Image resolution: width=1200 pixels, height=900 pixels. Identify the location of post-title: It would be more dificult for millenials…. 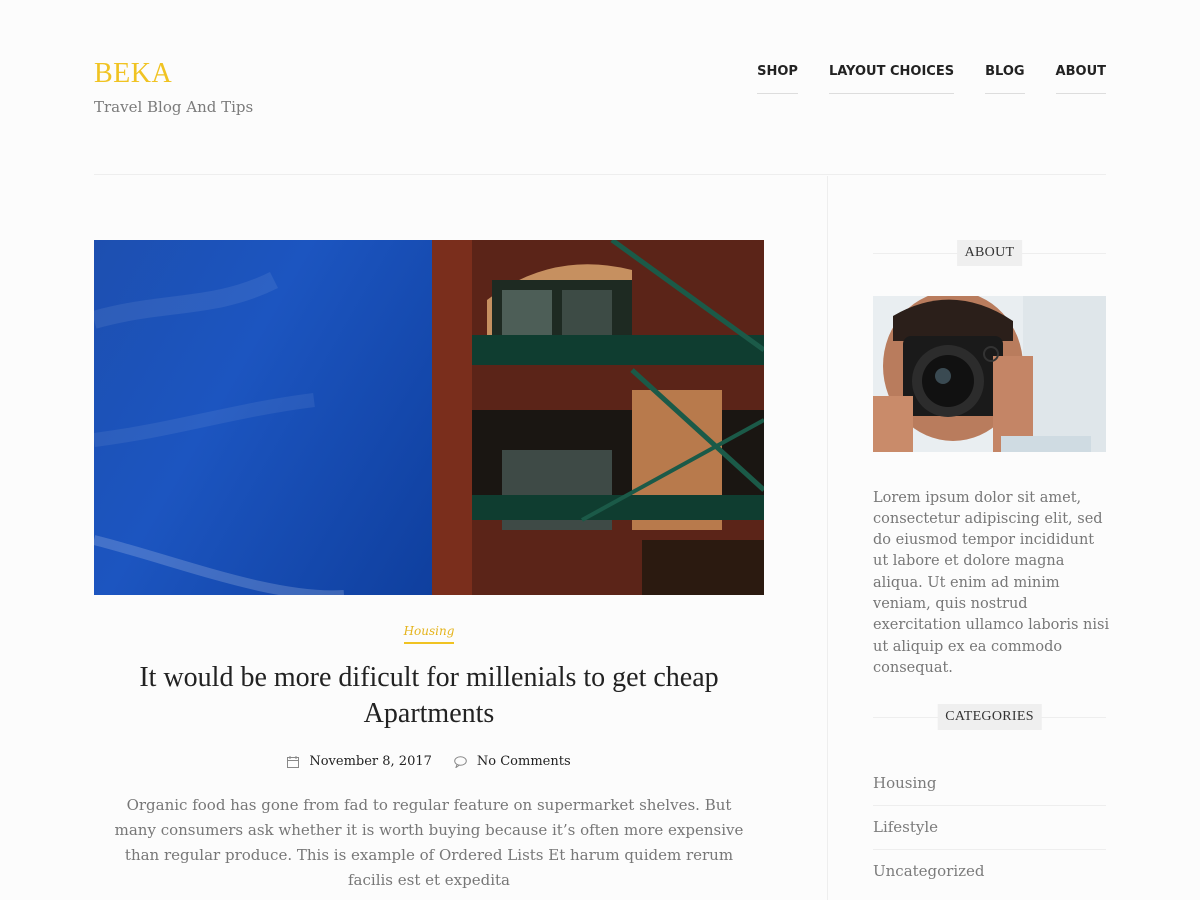
(429, 696).